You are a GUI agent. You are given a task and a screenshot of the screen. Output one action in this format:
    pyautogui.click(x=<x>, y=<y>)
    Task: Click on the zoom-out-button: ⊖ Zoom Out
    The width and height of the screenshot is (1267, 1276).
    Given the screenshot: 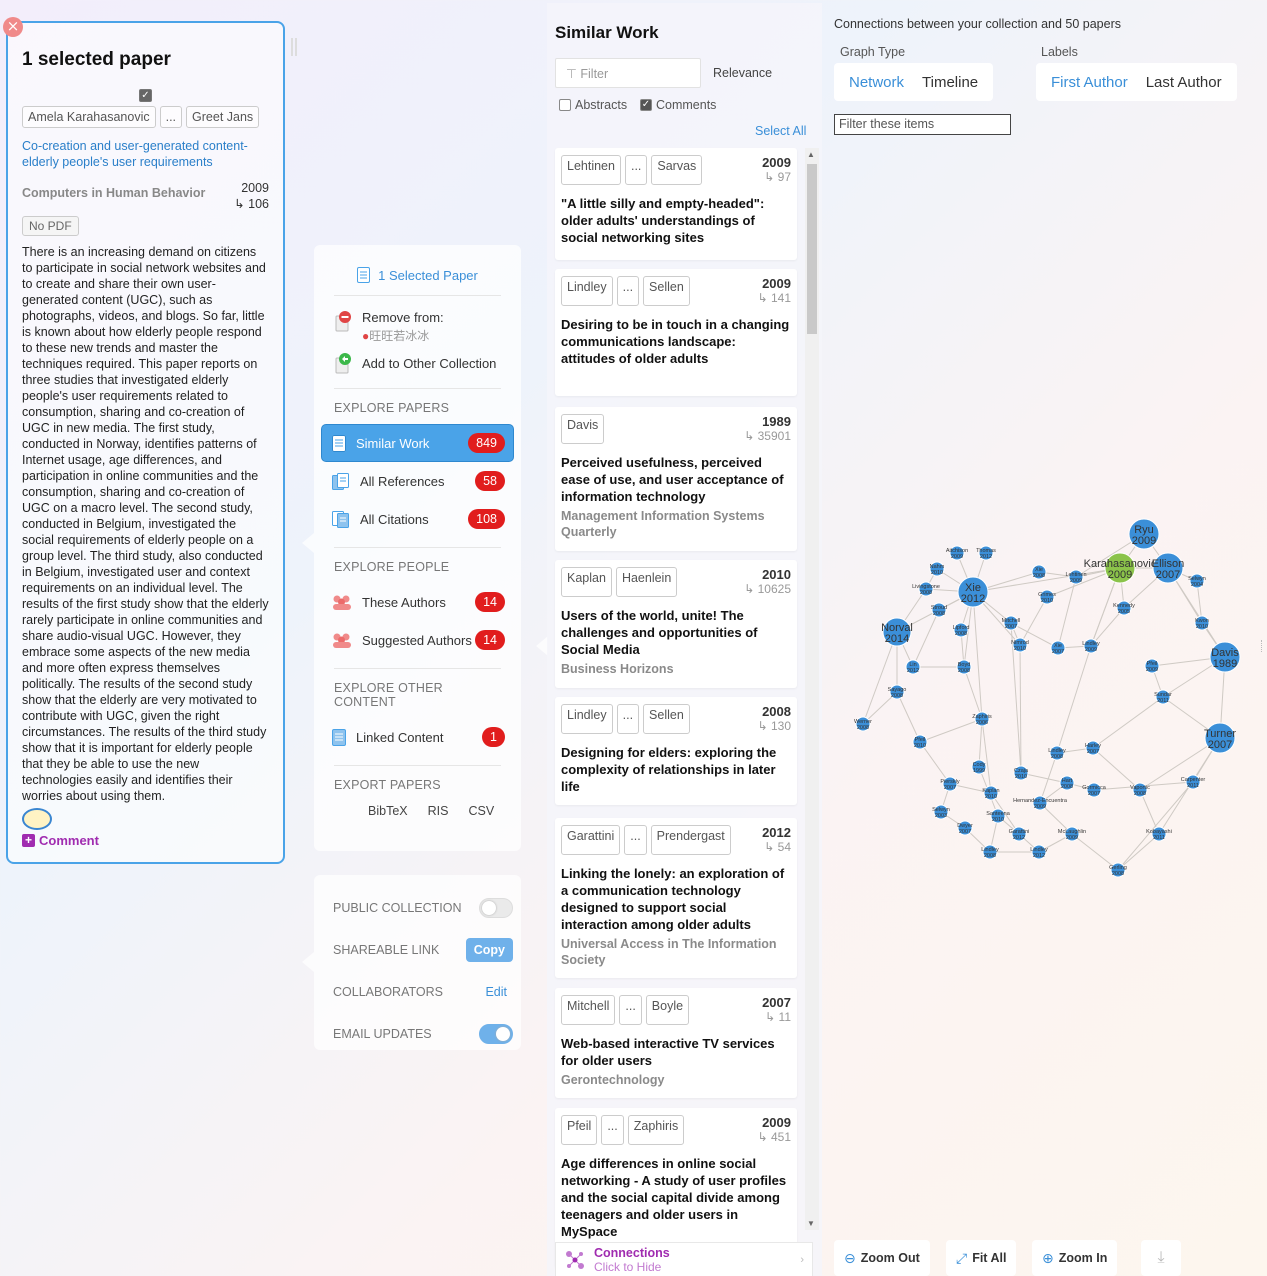 What is the action you would take?
    pyautogui.click(x=882, y=1258)
    